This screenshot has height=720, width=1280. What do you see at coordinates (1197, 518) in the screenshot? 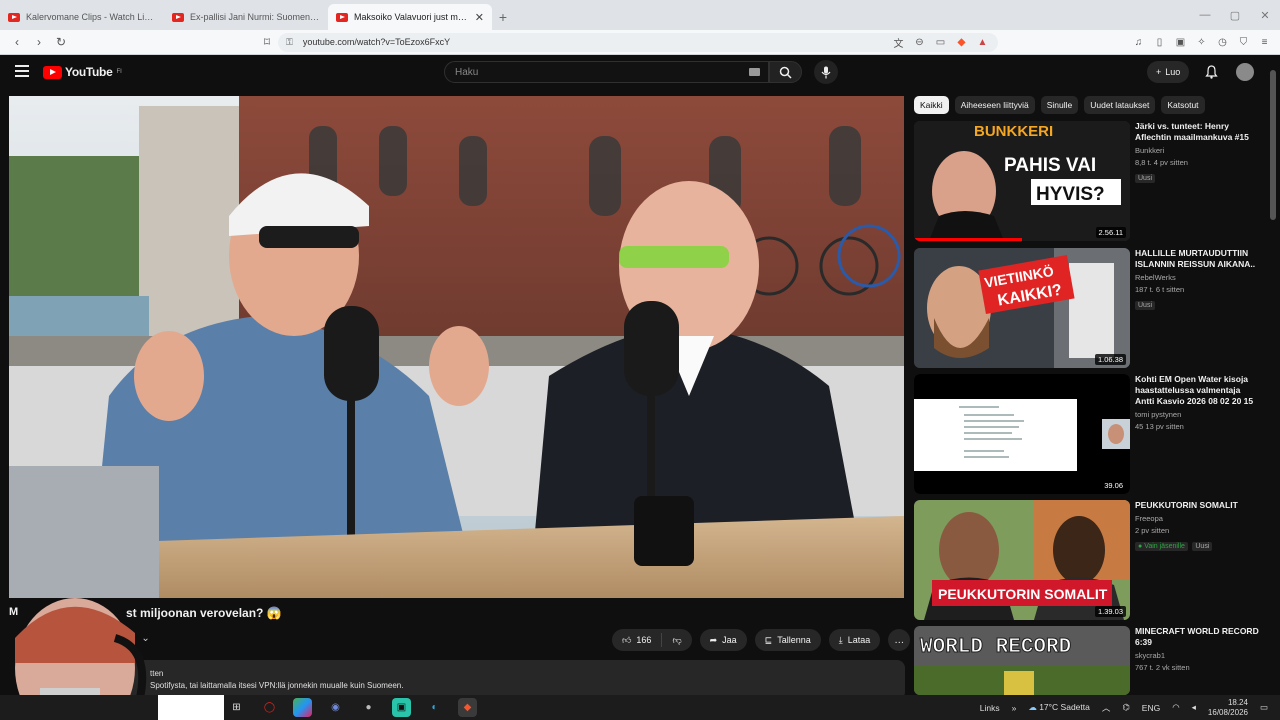
I see `channel-name: Freeopa` at bounding box center [1197, 518].